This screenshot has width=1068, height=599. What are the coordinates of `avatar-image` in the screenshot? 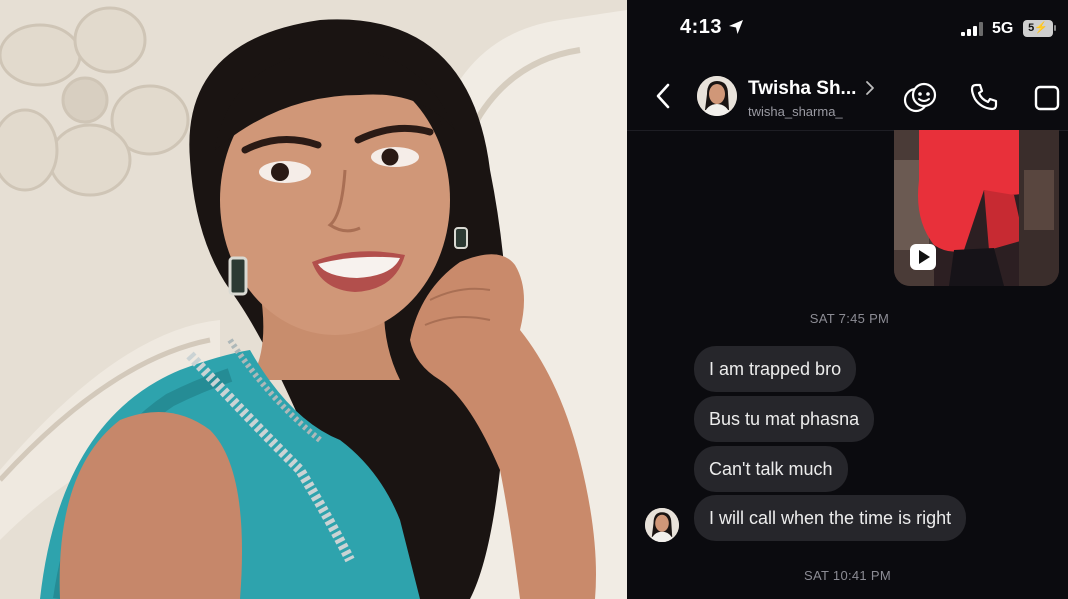 It's located at (717, 96).